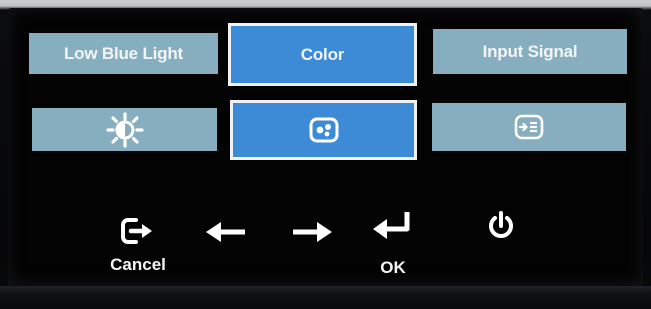 This screenshot has width=651, height=309. I want to click on color-palette-icon, so click(324, 130).